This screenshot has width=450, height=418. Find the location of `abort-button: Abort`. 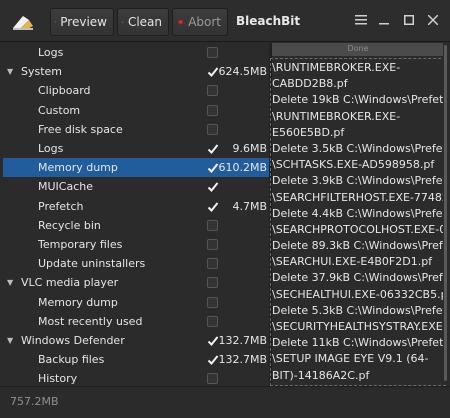

abort-button: Abort is located at coordinates (200, 22).